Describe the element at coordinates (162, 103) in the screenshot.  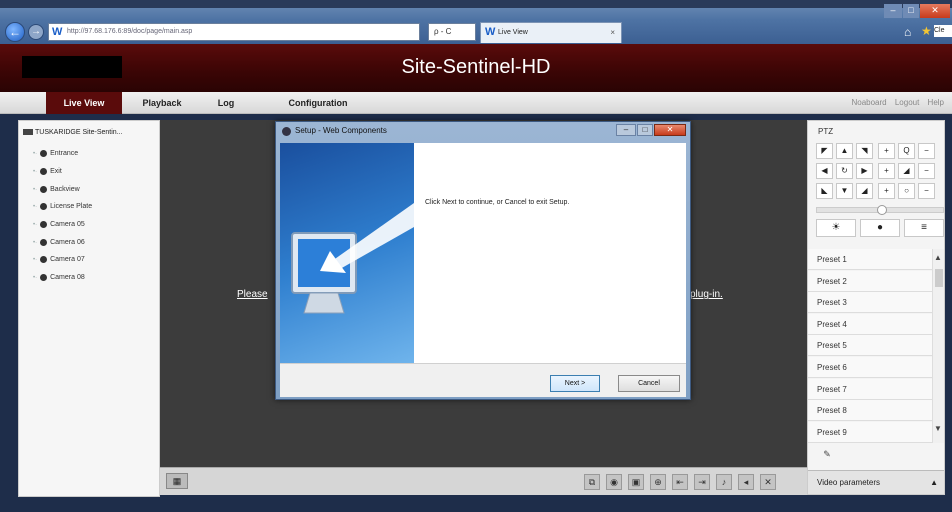
I see `tab-playback: Playback` at that location.